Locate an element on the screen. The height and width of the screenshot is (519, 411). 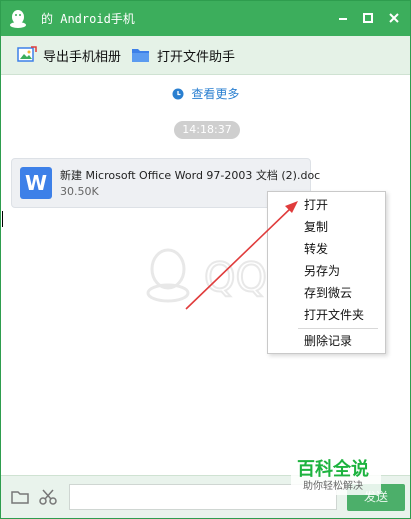
title-bar: 的 Android手机 is located at coordinates (205, 18).